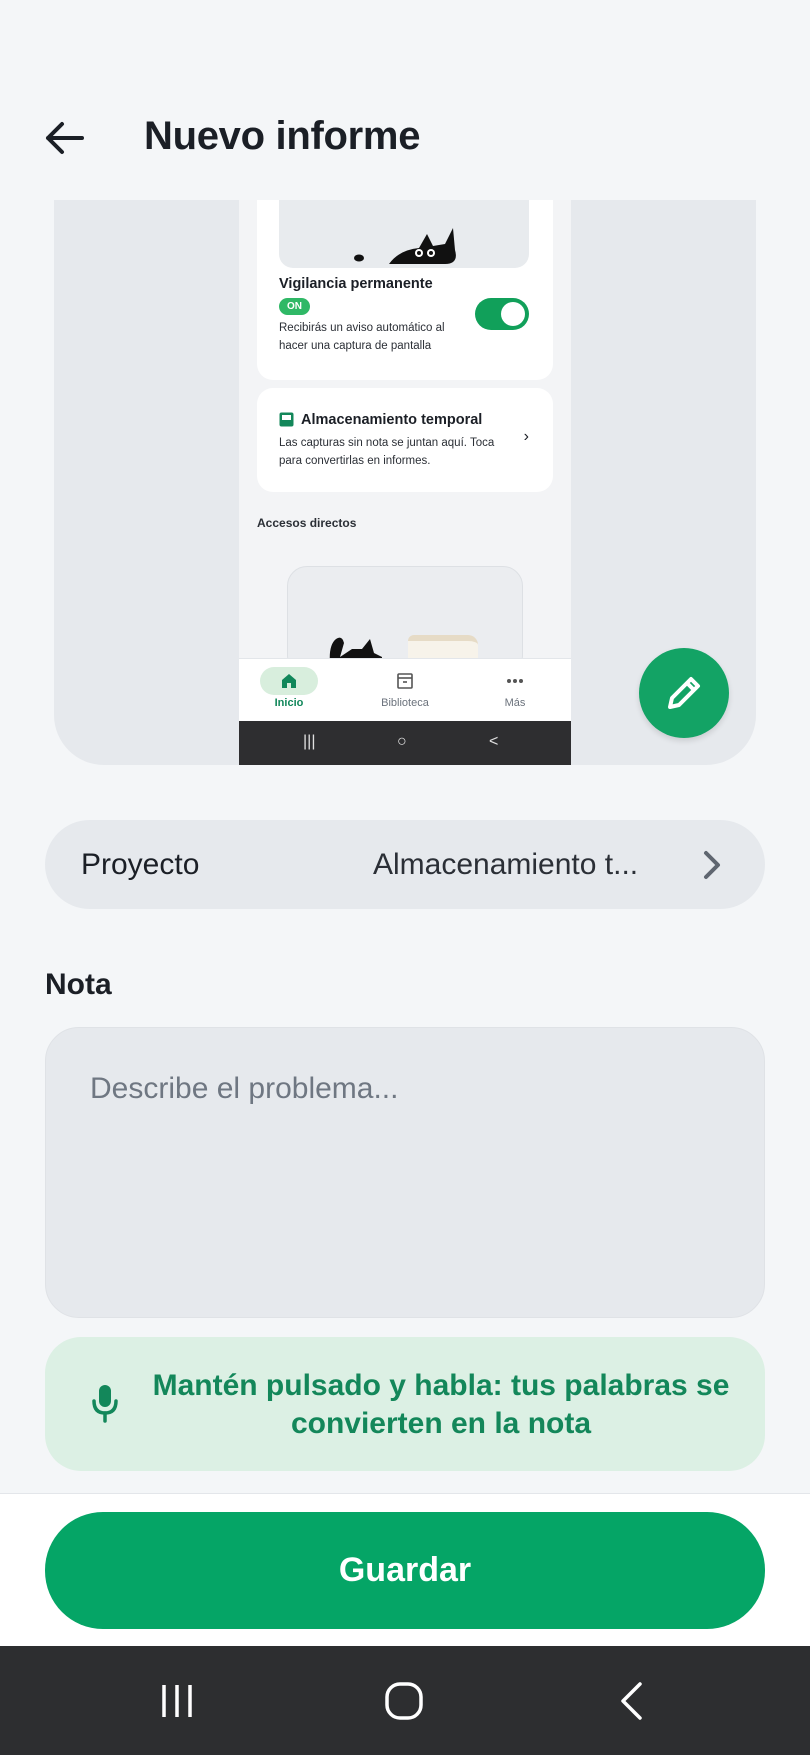 The width and height of the screenshot is (810, 1755). What do you see at coordinates (405, 246) in the screenshot?
I see `cat-illustration` at bounding box center [405, 246].